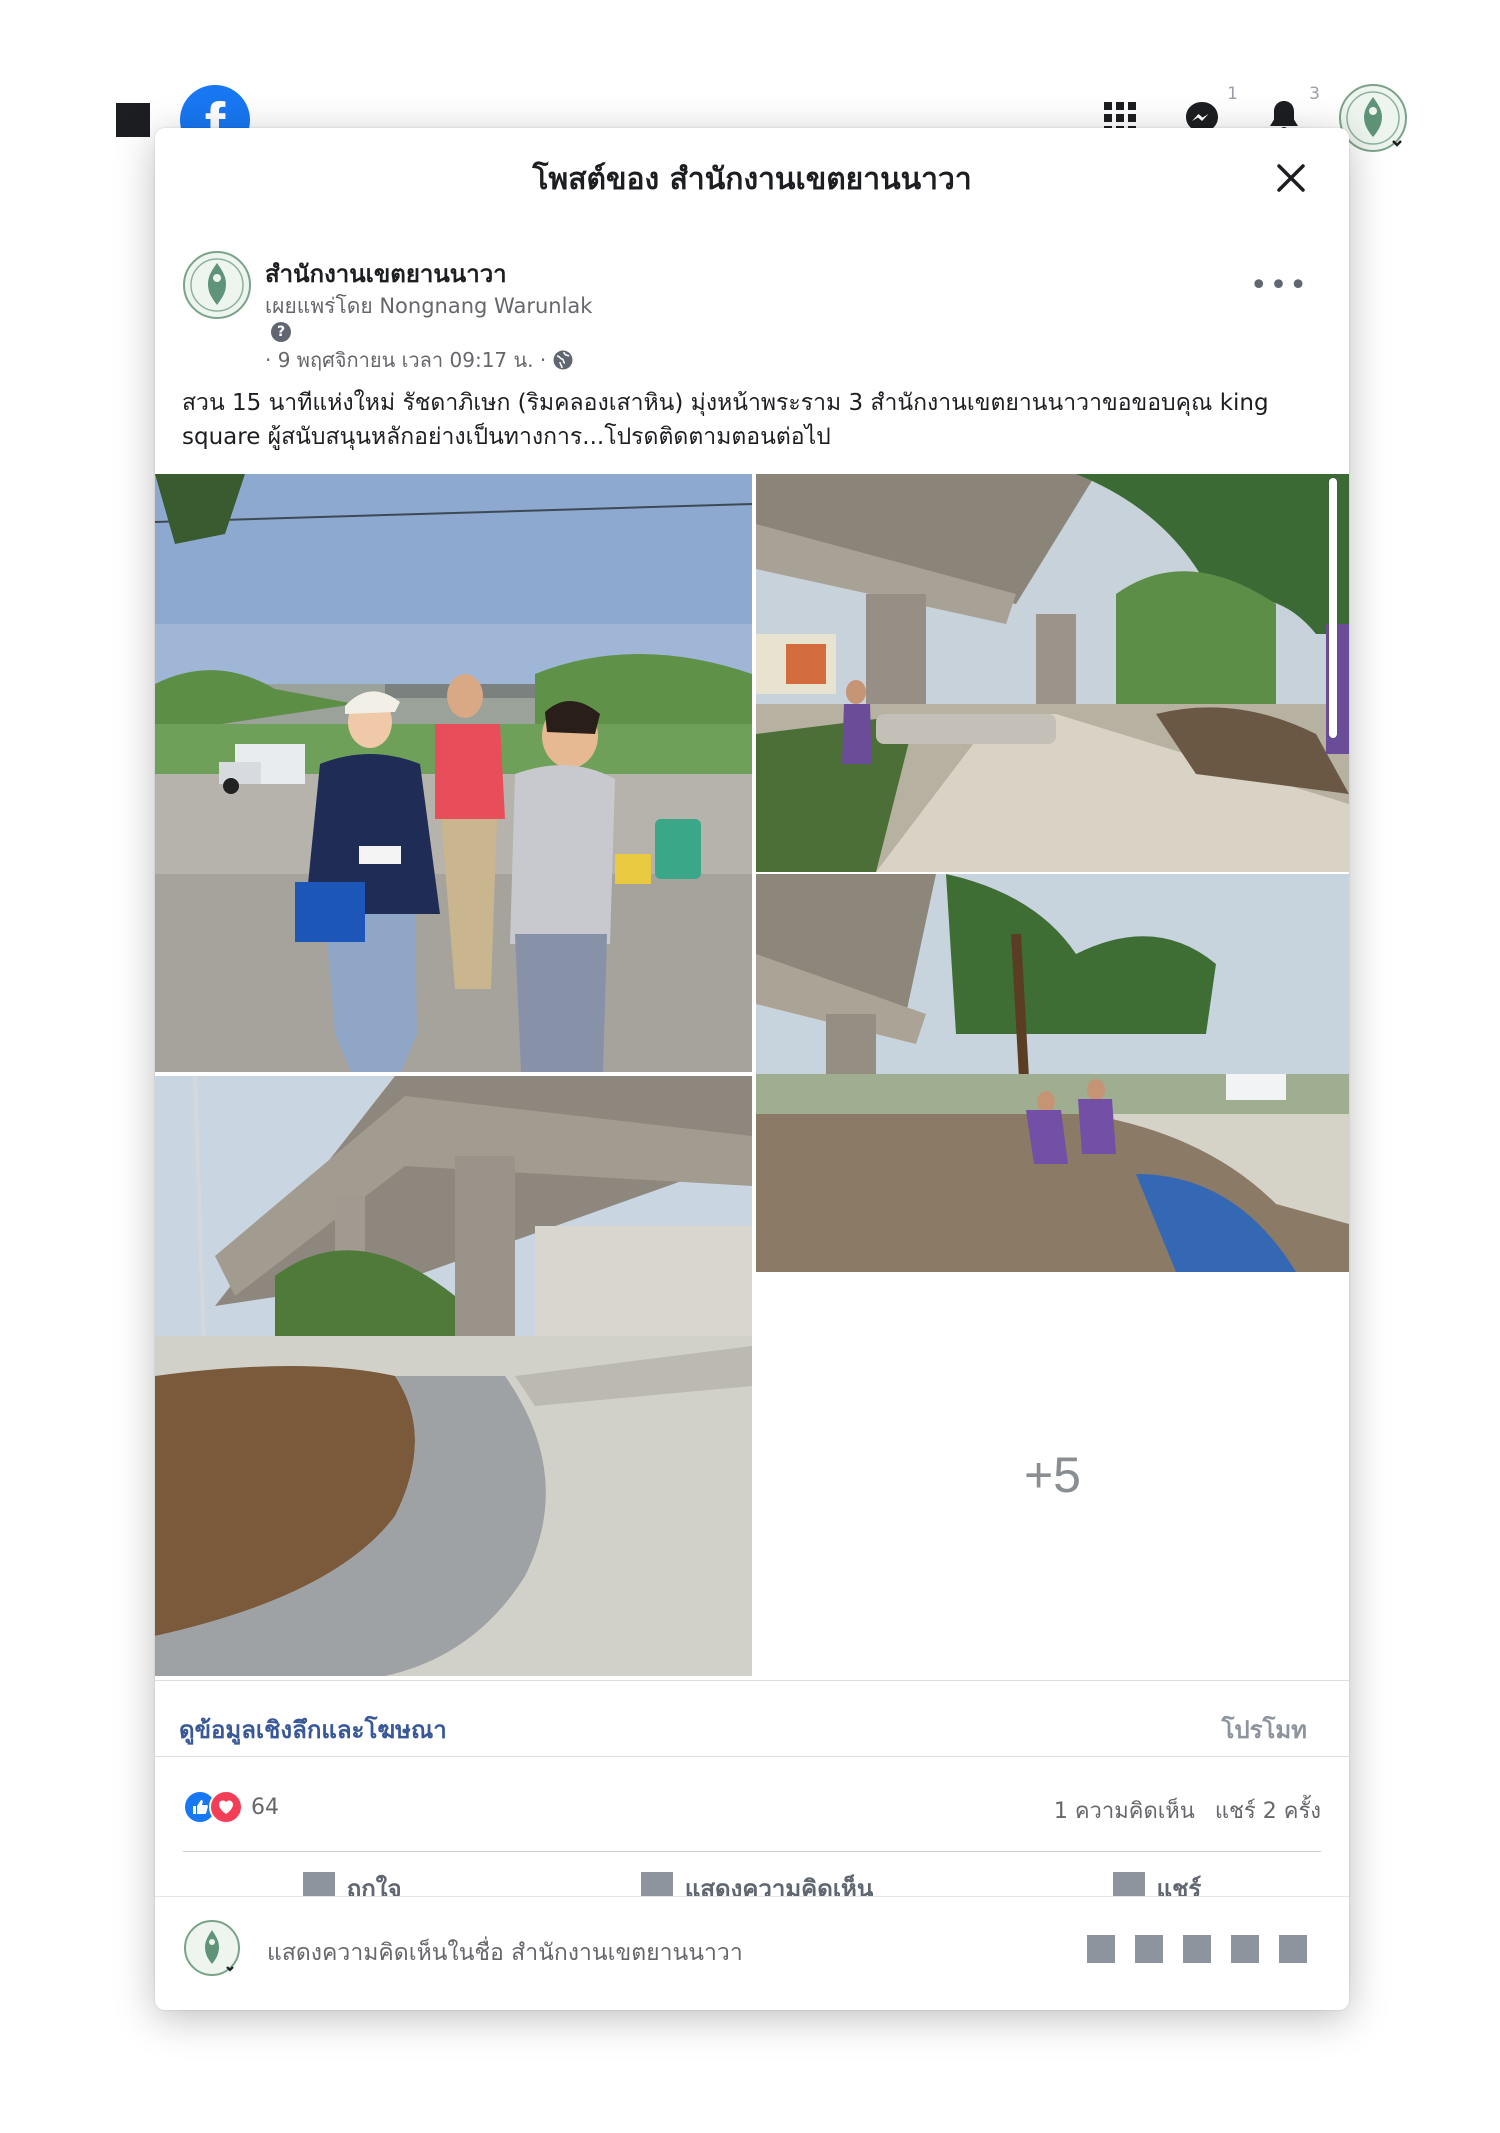 The image size is (1500, 2133). I want to click on photo-workers-under-bridge, so click(1052, 673).